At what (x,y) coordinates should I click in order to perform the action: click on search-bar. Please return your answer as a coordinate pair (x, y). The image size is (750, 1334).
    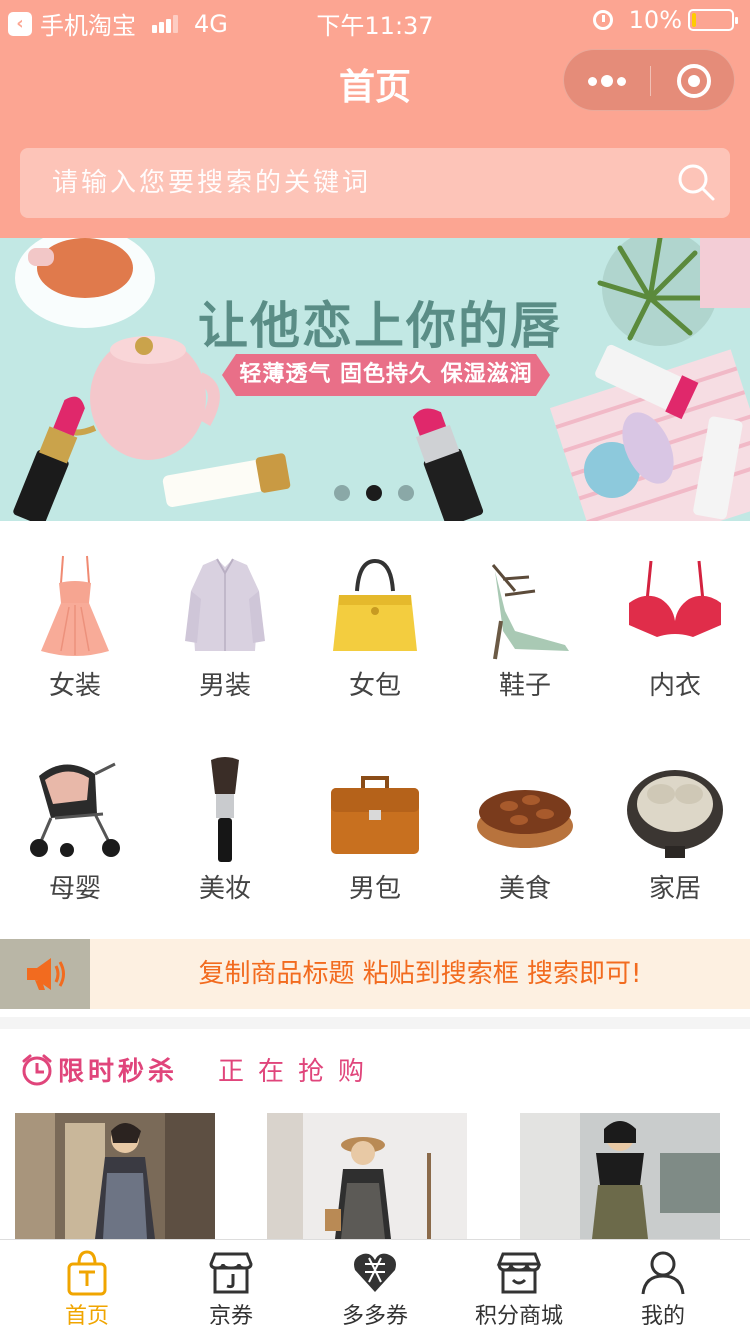
    Looking at the image, I should click on (375, 183).